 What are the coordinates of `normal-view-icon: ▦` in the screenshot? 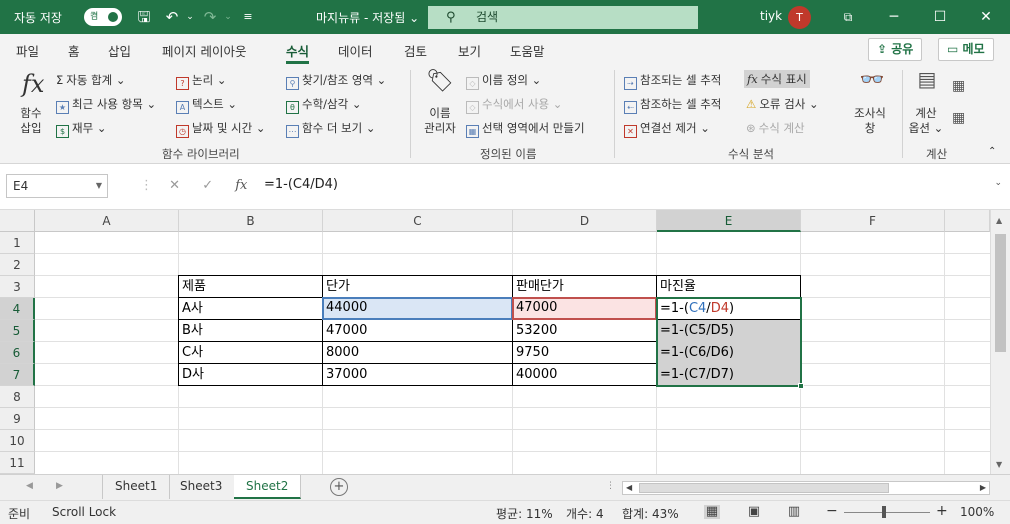 It's located at (712, 512).